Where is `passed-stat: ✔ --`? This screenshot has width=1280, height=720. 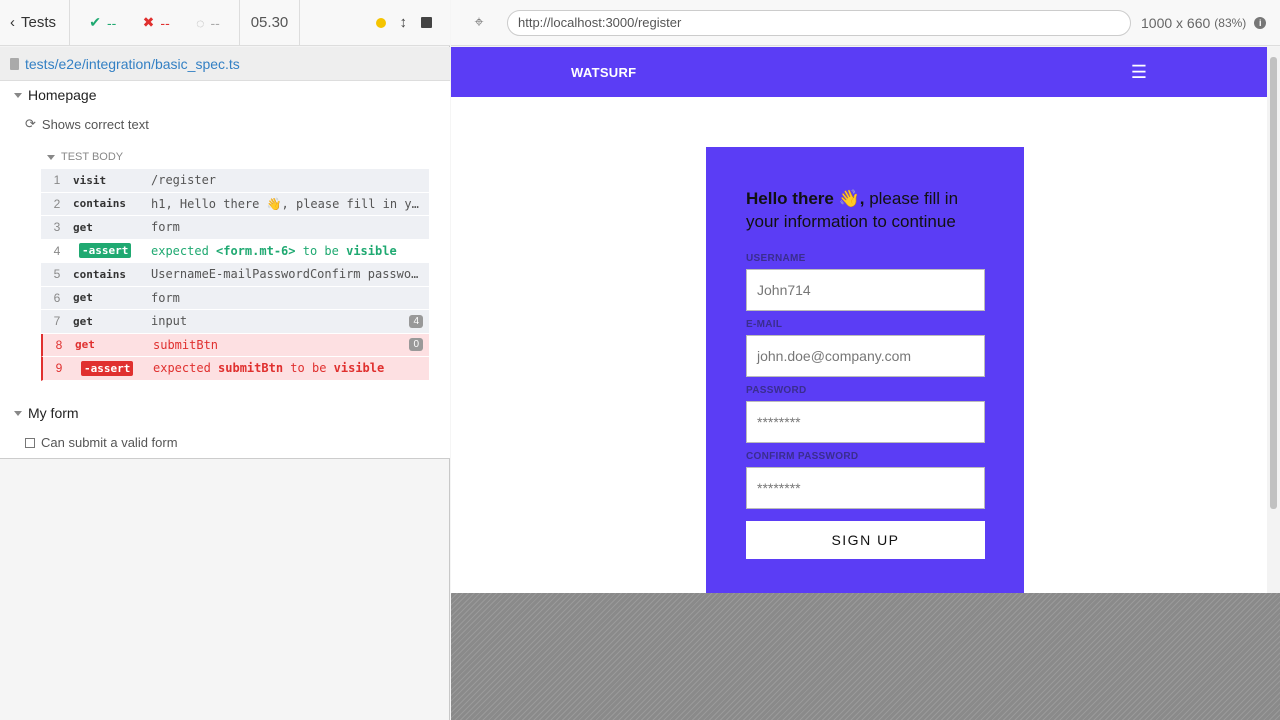 passed-stat: ✔ -- is located at coordinates (102, 22).